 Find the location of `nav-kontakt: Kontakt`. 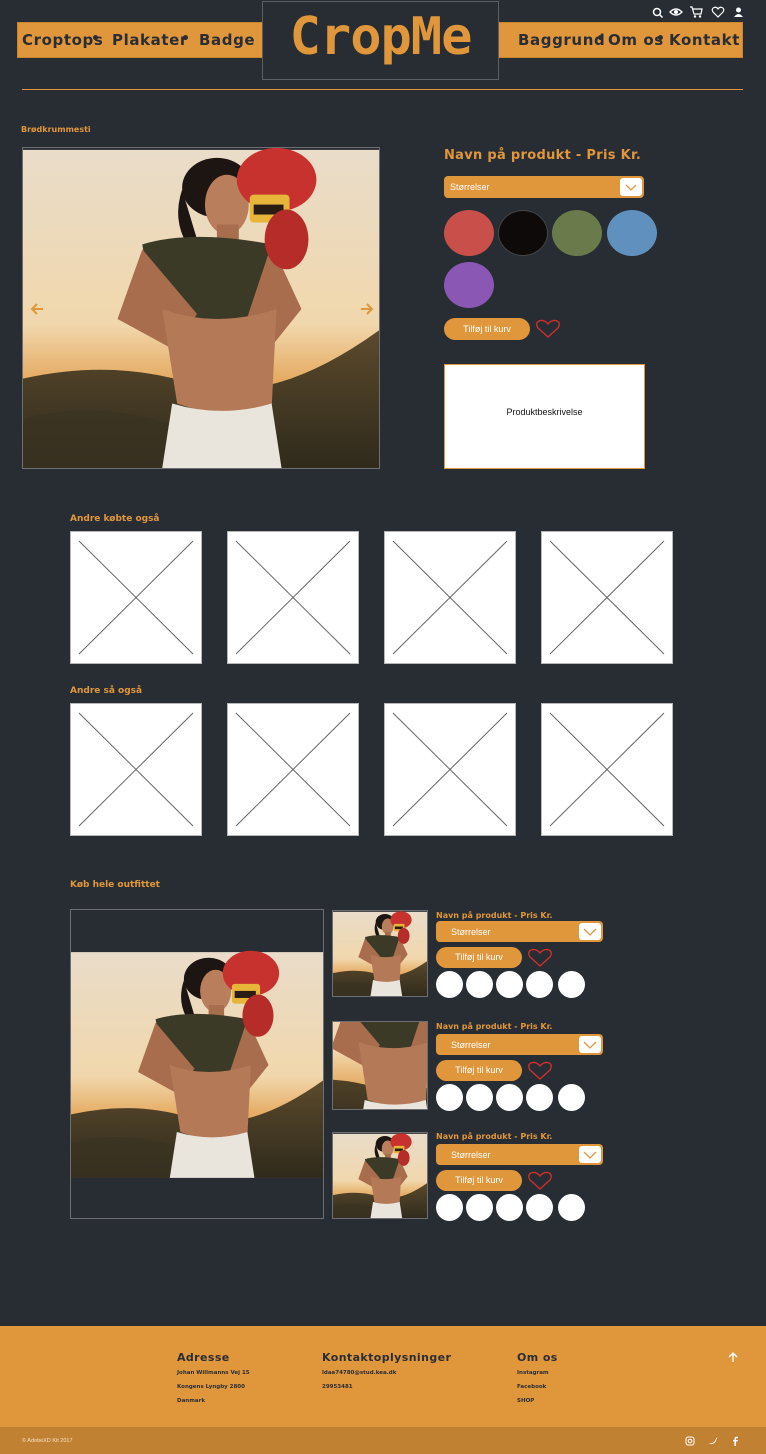

nav-kontakt: Kontakt is located at coordinates (704, 40).